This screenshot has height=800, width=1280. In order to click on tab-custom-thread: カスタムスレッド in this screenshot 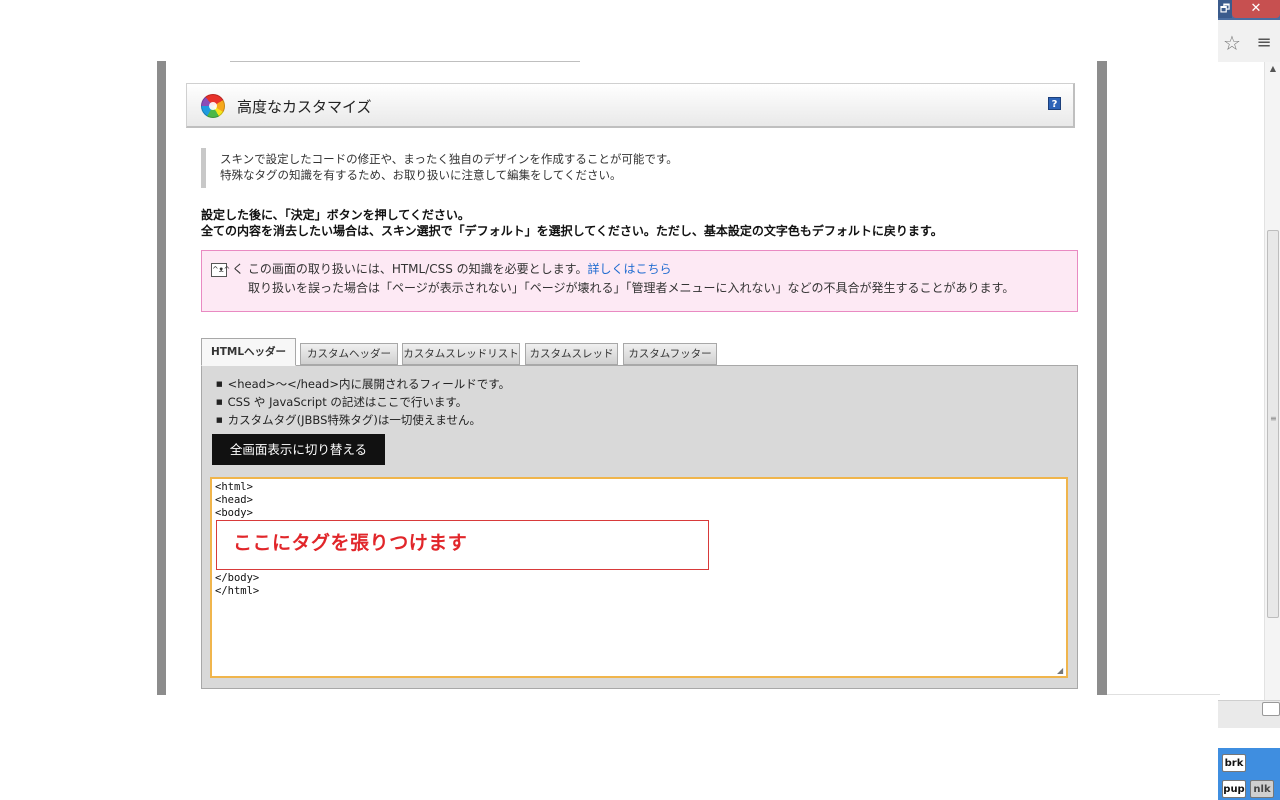, I will do `click(571, 354)`.